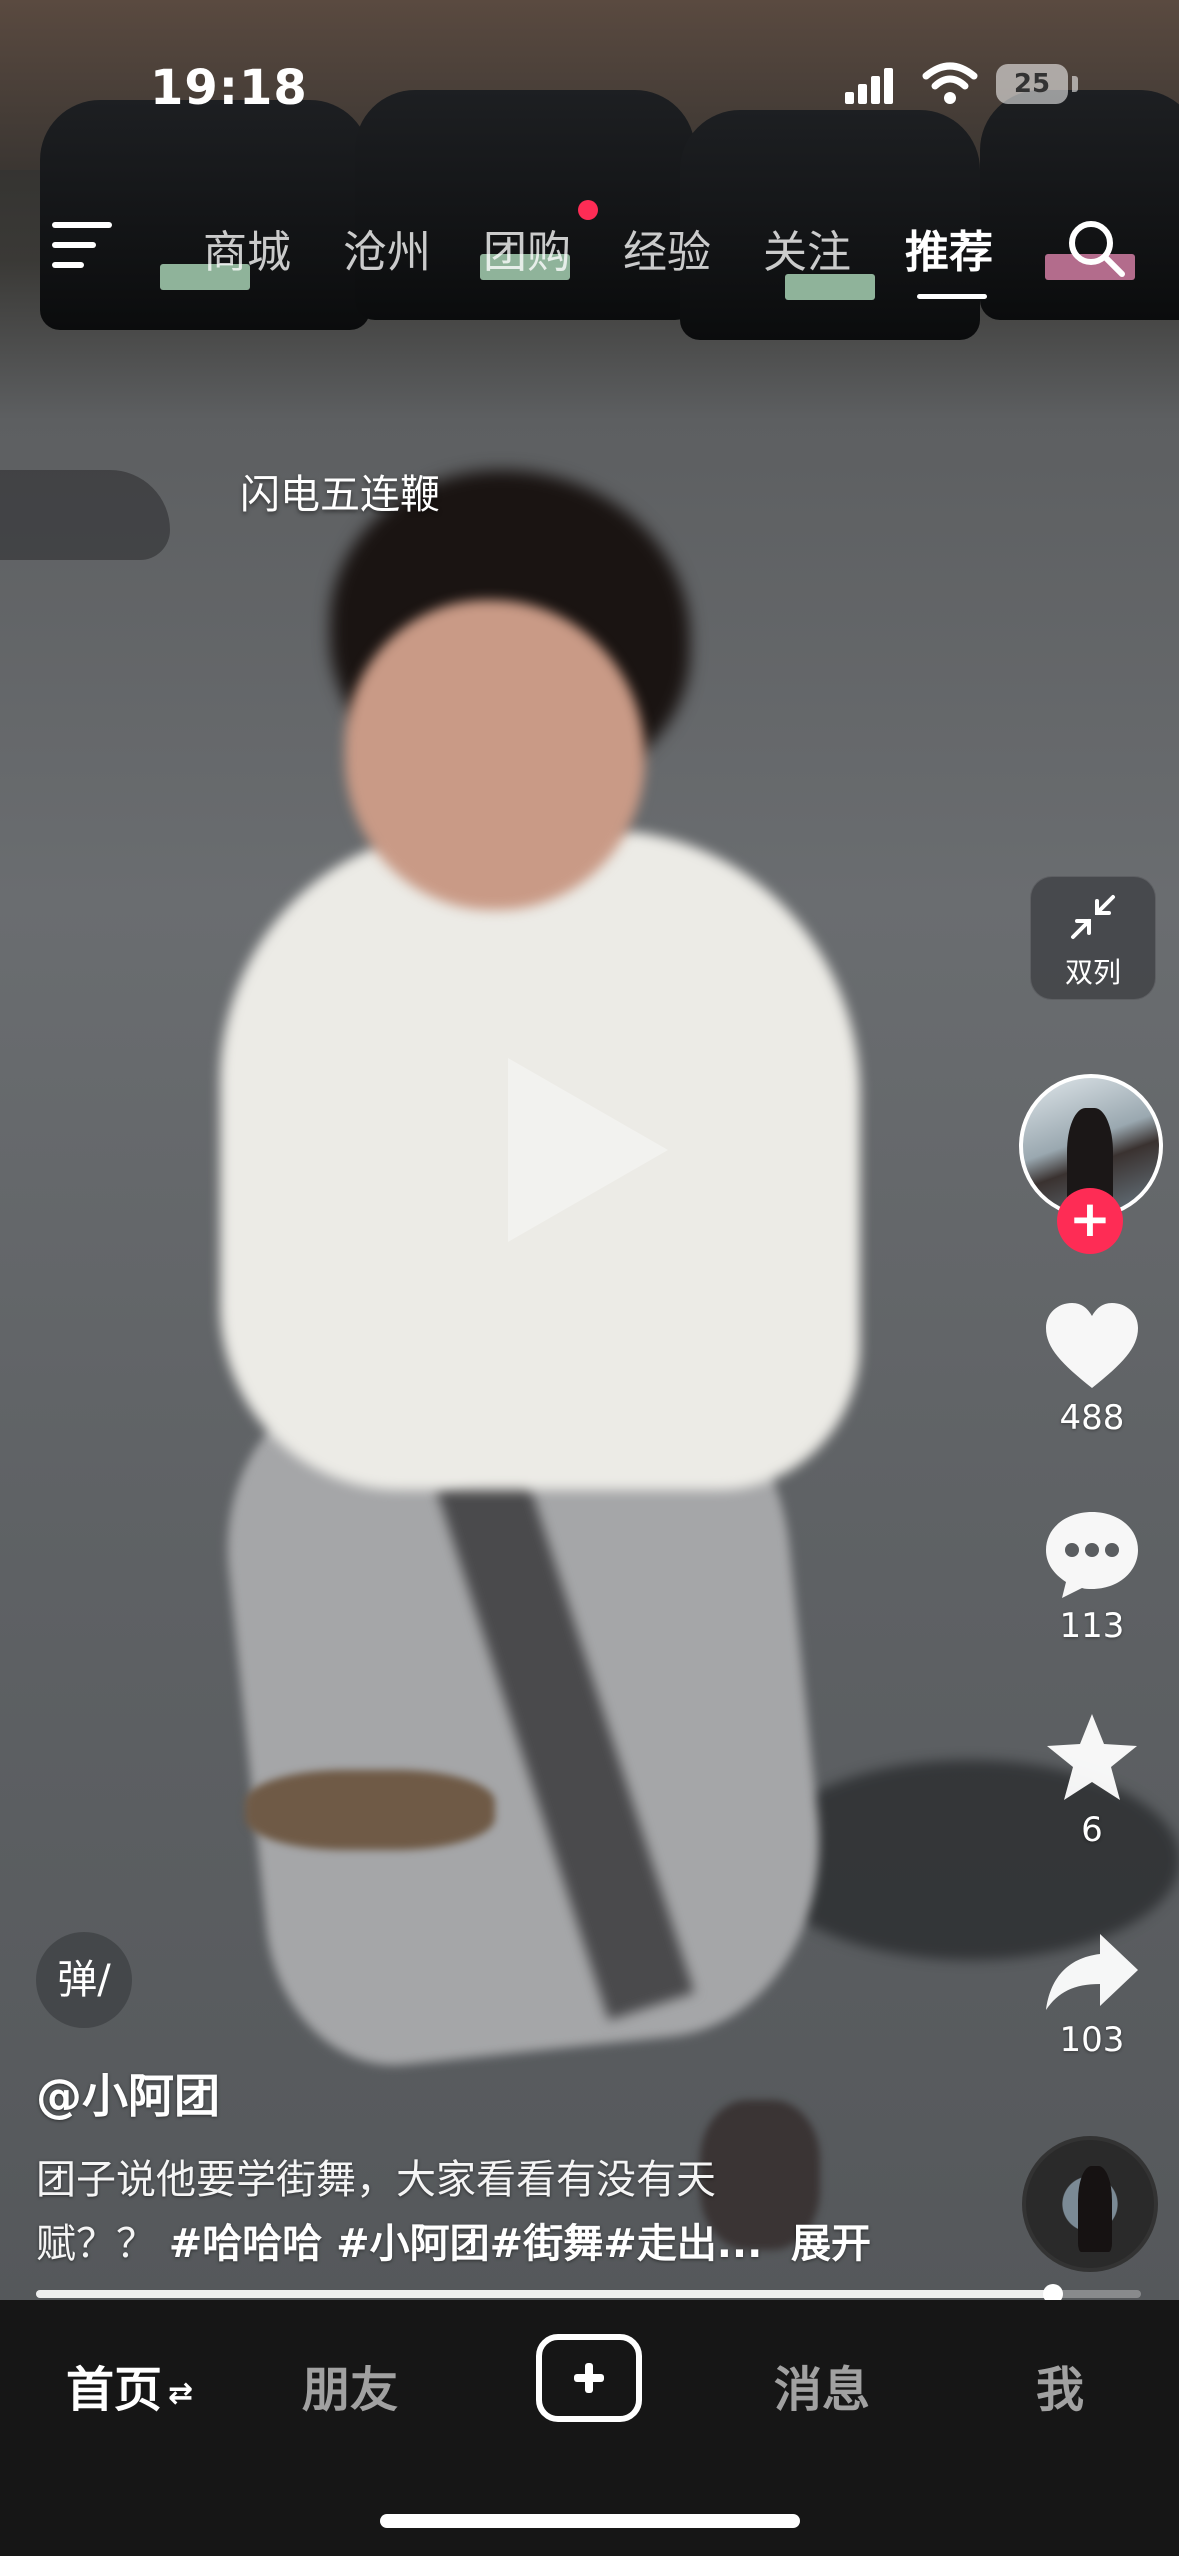 The height and width of the screenshot is (2556, 1179). What do you see at coordinates (1092, 1830) in the screenshot?
I see `favorite-count: 6` at bounding box center [1092, 1830].